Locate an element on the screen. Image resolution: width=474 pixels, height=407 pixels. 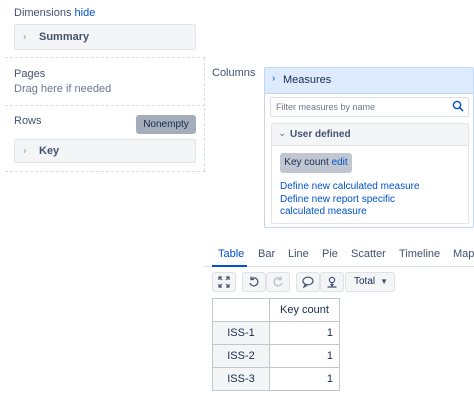
total-dropdown: Total ▼ is located at coordinates (370, 282).